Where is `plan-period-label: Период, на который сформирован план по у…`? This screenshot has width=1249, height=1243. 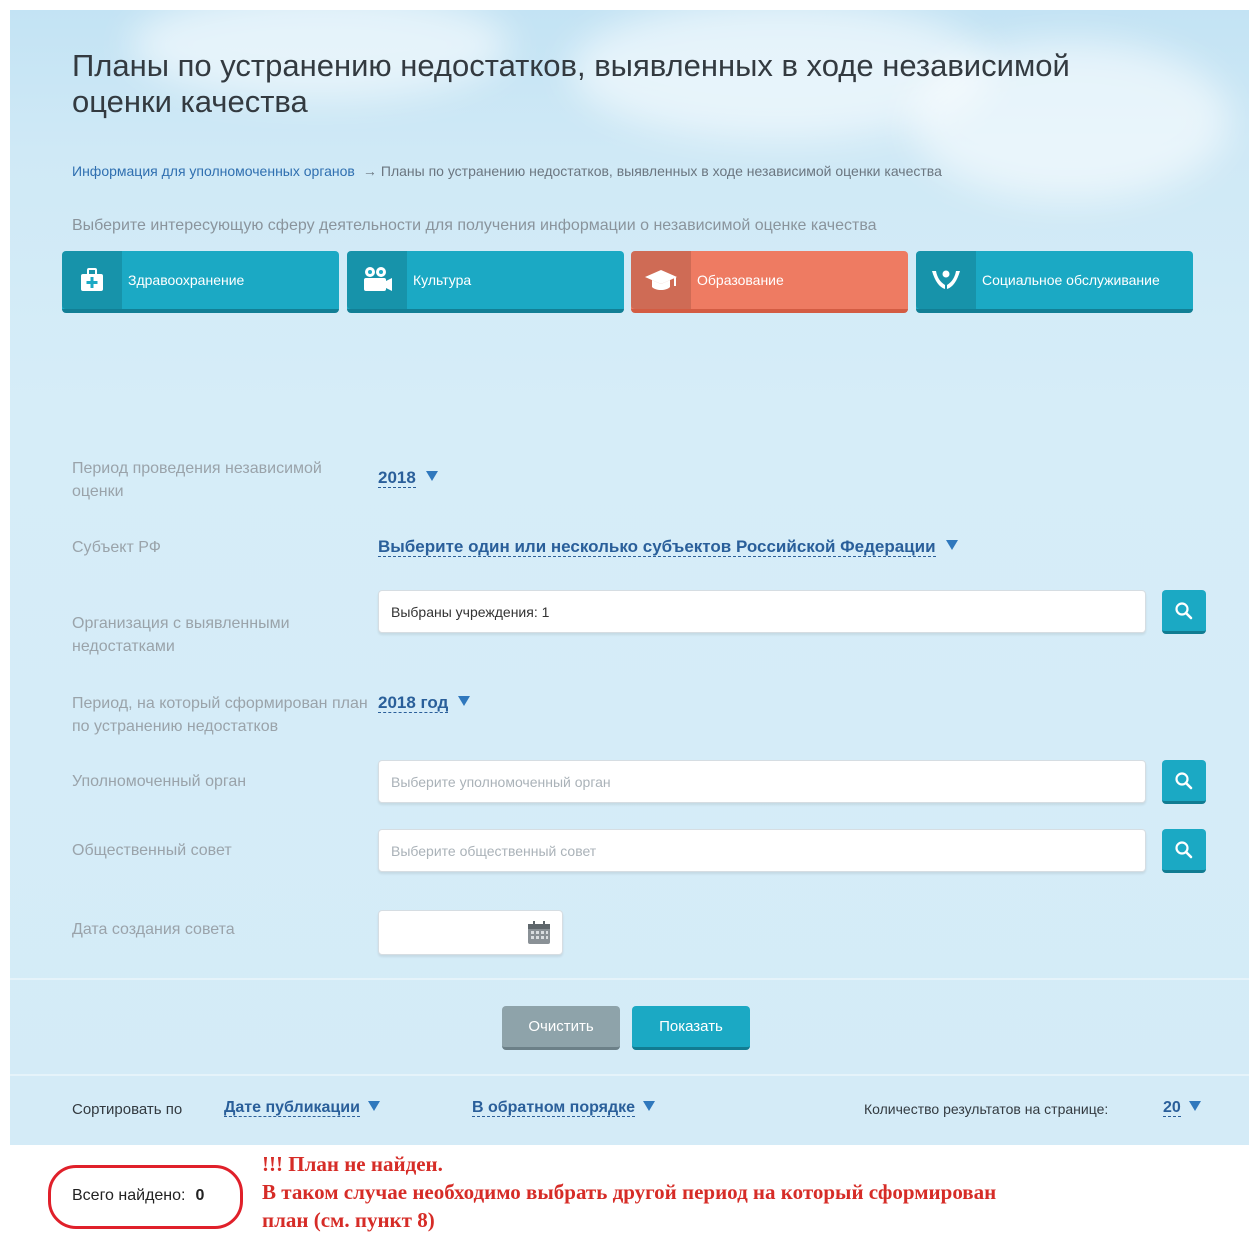 plan-period-label: Период, на который сформирован план по у… is located at coordinates (220, 715).